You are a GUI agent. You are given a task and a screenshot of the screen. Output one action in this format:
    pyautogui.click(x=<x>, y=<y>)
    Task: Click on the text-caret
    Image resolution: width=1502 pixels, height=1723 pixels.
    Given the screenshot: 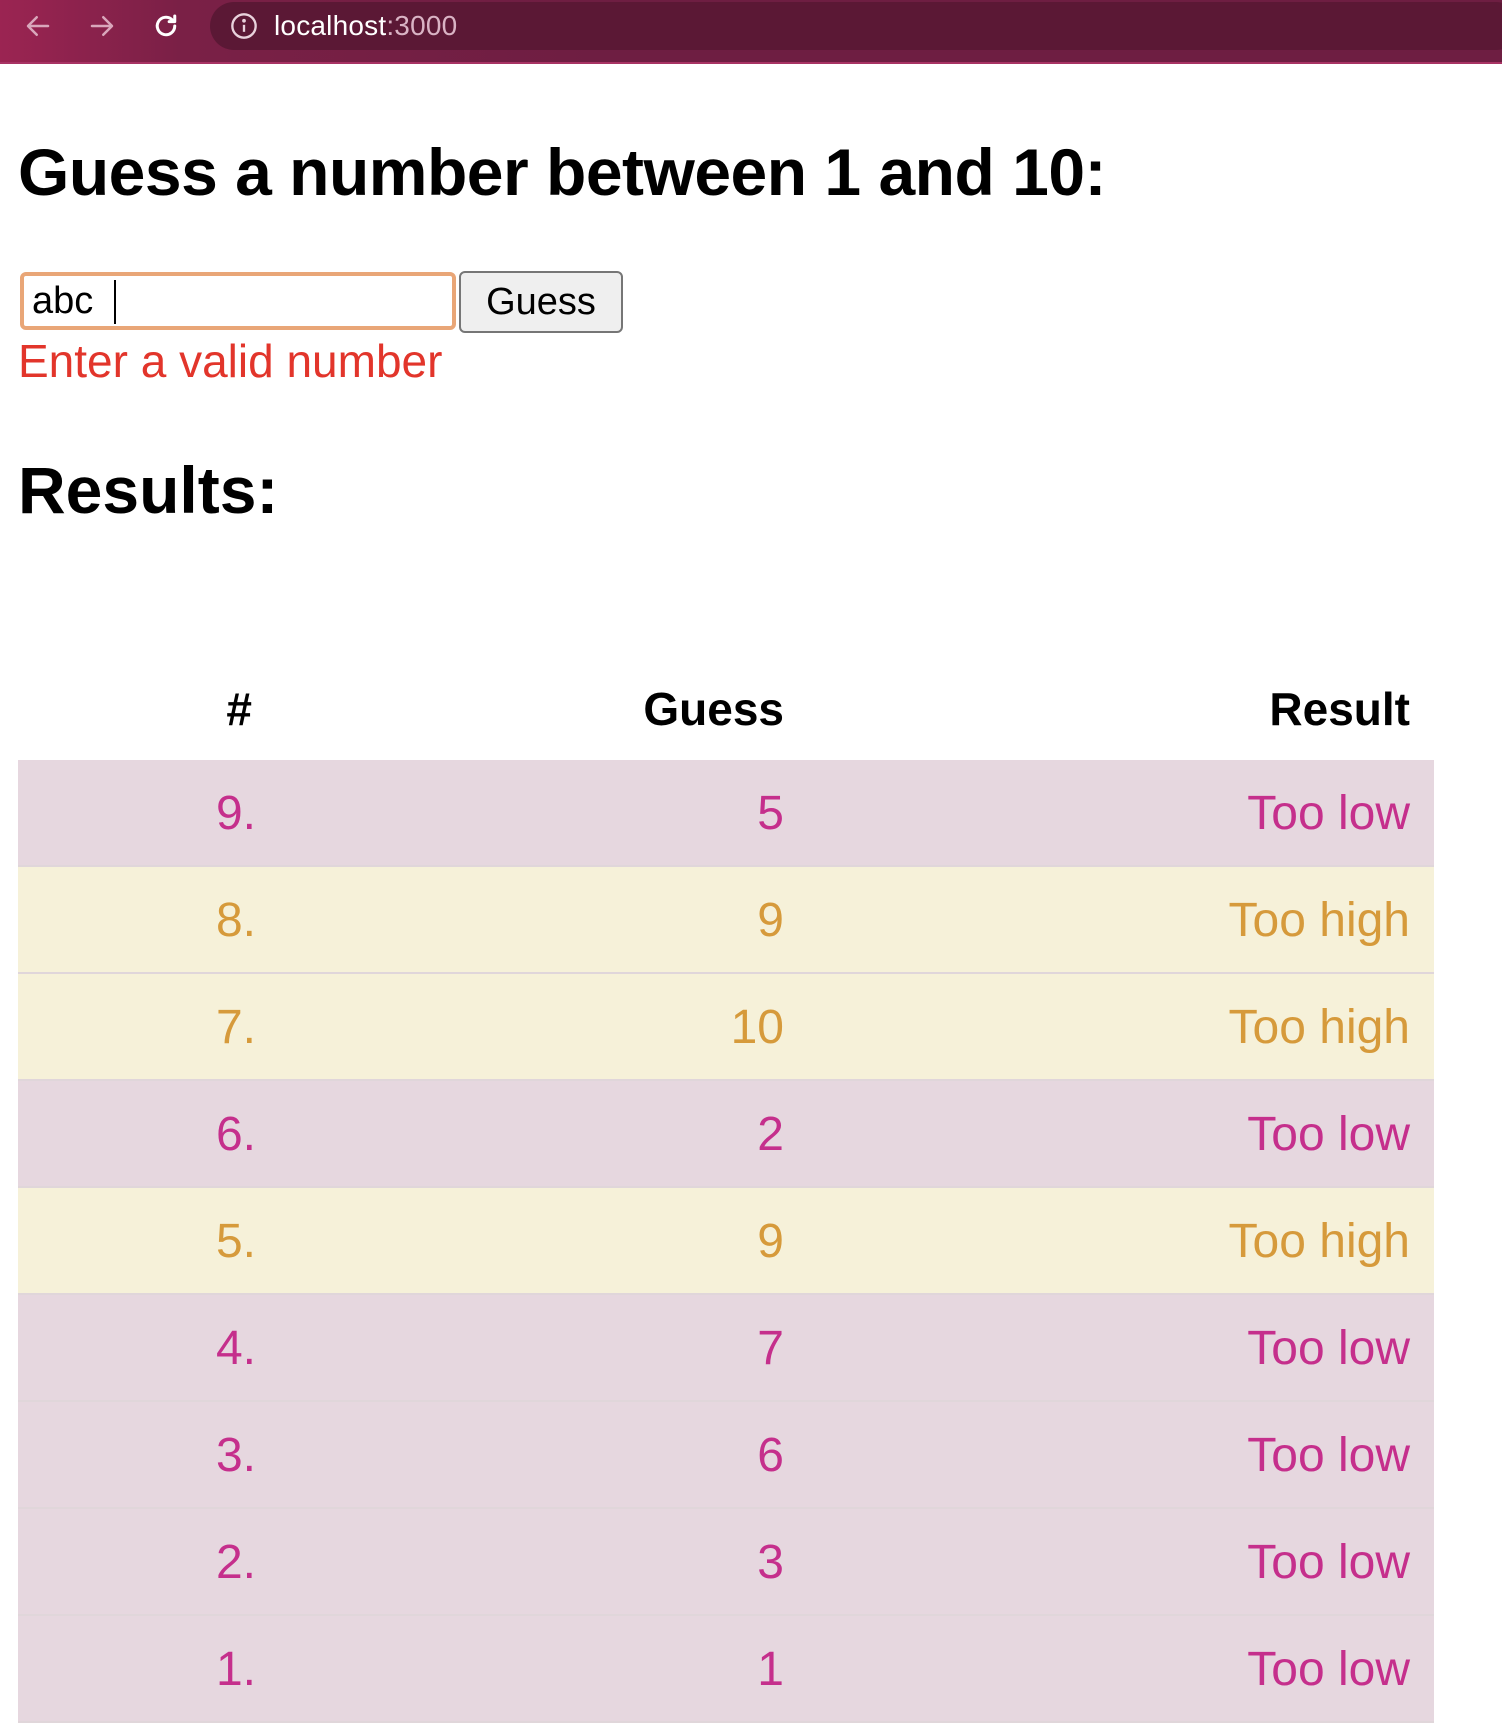 What is the action you would take?
    pyautogui.click(x=115, y=302)
    